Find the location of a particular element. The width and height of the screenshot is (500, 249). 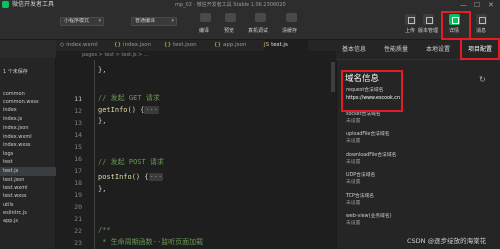

line-number: 15 is located at coordinates (78, 147).